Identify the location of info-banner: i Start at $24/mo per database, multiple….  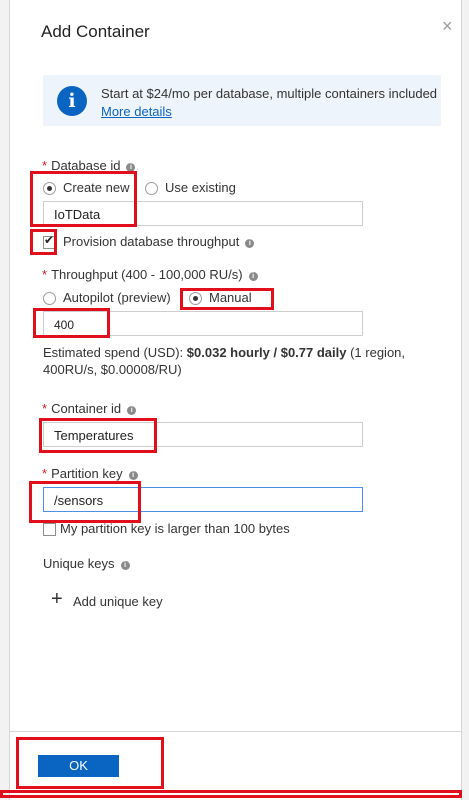
(242, 100).